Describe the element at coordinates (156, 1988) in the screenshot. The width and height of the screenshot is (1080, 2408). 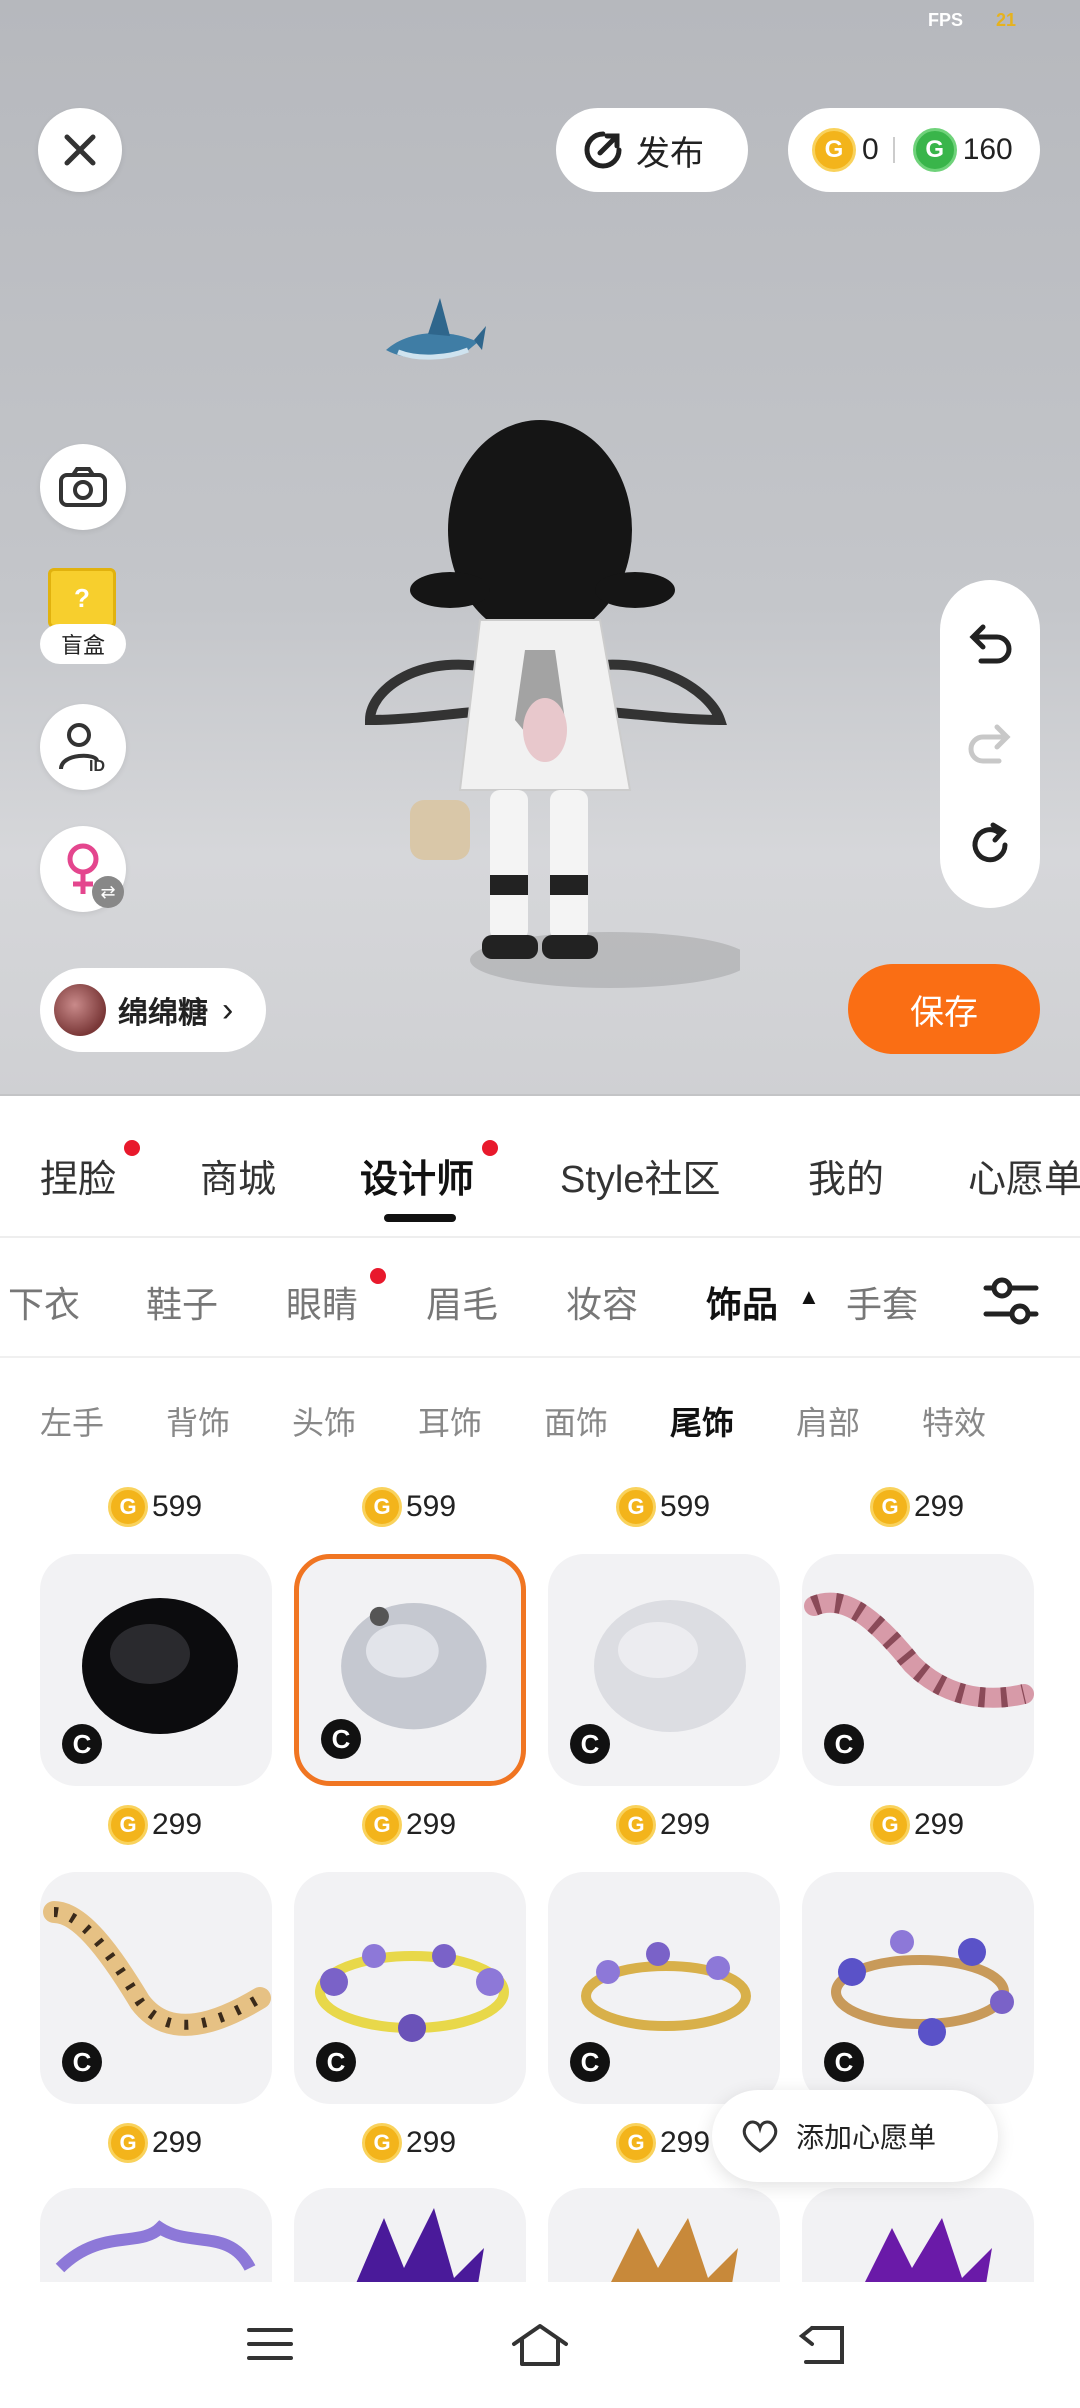
I see `item-card-leopard-tail: C` at that location.